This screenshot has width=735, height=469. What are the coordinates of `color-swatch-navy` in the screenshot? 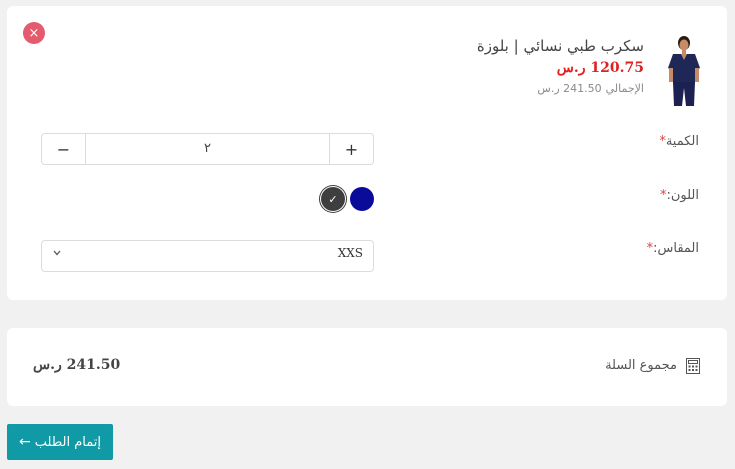 It's located at (362, 199).